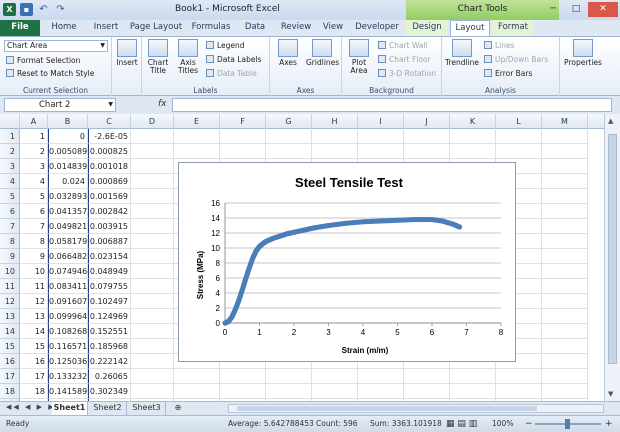 The height and width of the screenshot is (432, 620). I want to click on normal-view-icon: ▦ ▤ ▥, so click(461, 424).